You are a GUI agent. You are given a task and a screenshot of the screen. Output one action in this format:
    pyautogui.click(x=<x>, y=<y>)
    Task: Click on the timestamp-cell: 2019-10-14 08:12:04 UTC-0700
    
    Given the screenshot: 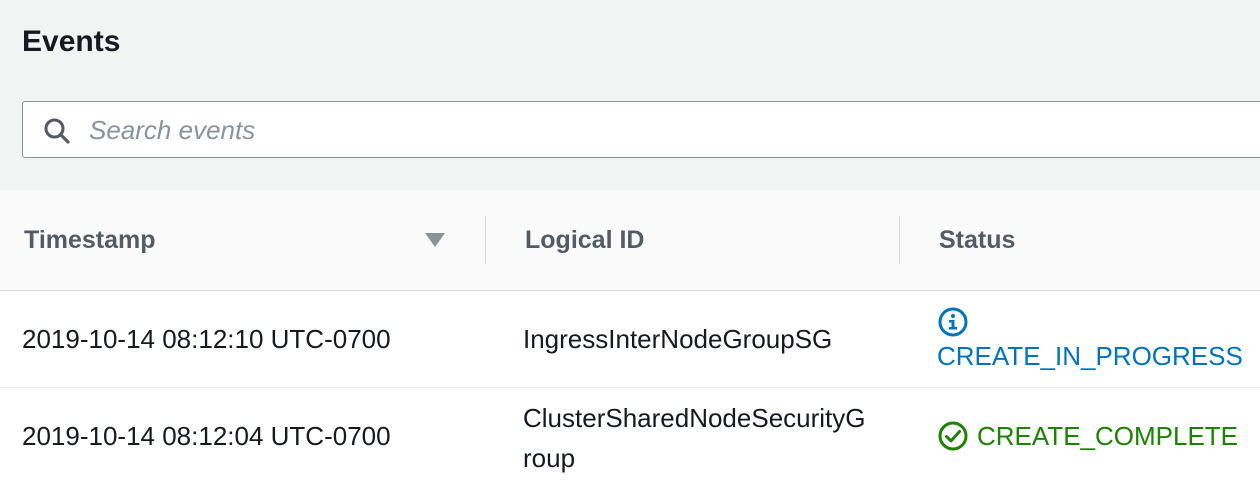 What is the action you would take?
    pyautogui.click(x=206, y=436)
    